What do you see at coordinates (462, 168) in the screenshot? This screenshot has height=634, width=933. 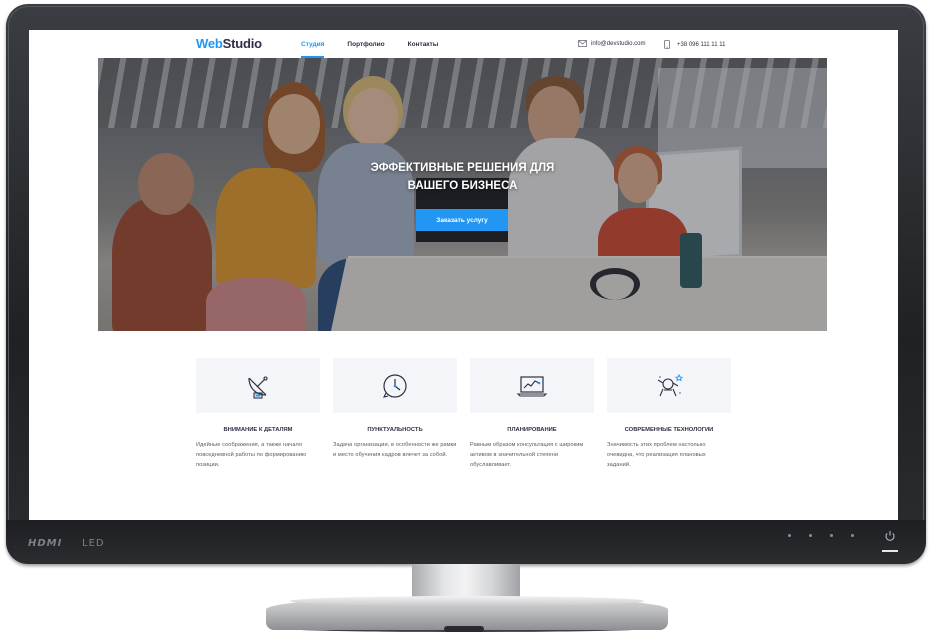 I see `hero-title-line: ЭФФЕКТИВНЫЕ РЕШЕНИЯ ДЛЯ` at bounding box center [462, 168].